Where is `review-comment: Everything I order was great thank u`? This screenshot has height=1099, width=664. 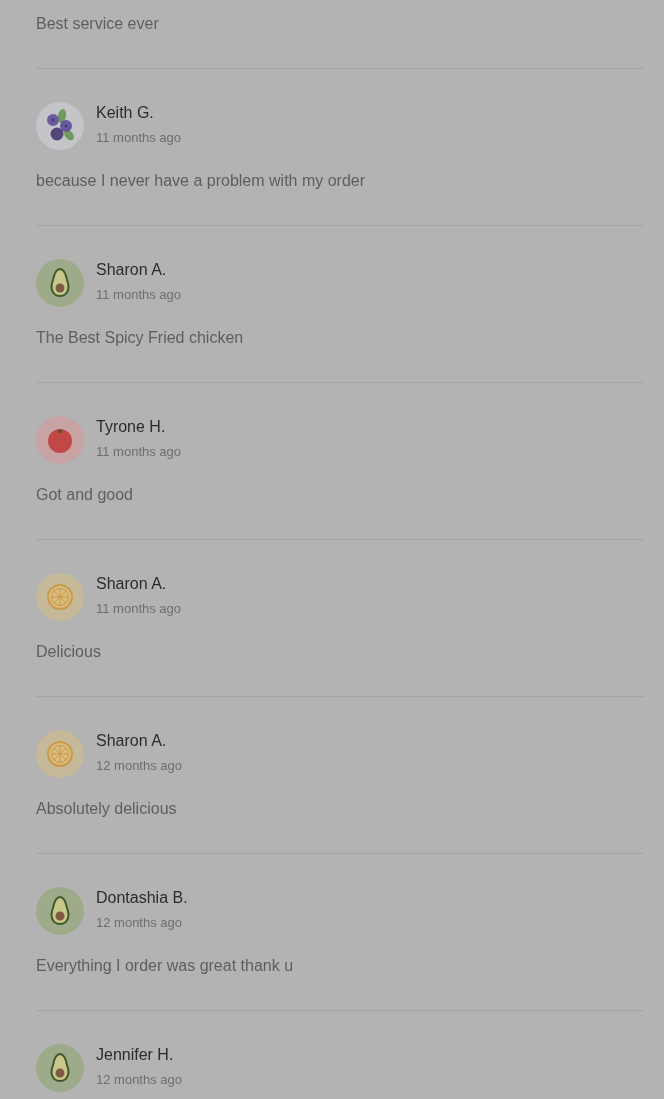 review-comment: Everything I order was great thank u is located at coordinates (165, 966).